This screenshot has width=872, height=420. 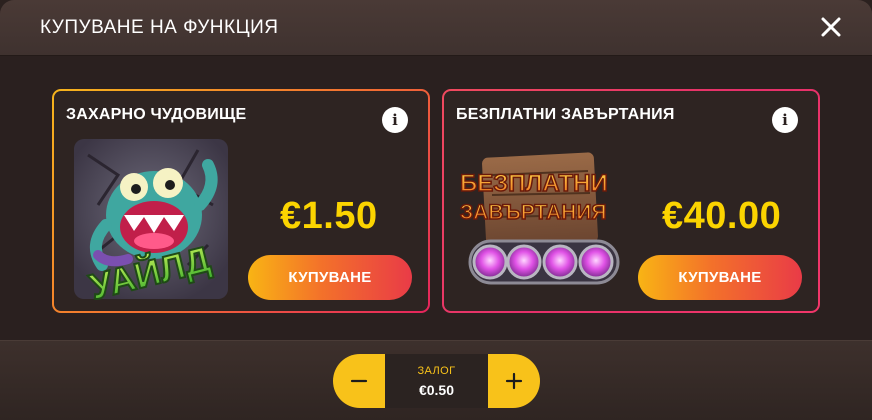 I want to click on free-spins-icon: БЕЗПЛАТНИ ЗАВЪРТАНИЯ, so click(x=541, y=220).